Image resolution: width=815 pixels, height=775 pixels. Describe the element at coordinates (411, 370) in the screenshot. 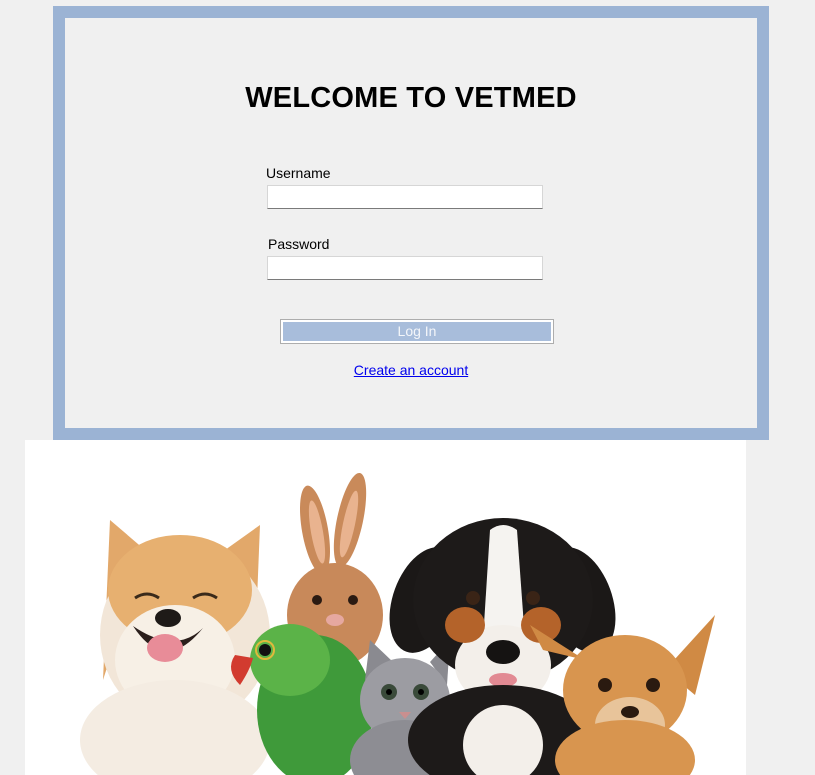

I see `create-account-link: Create an account` at that location.